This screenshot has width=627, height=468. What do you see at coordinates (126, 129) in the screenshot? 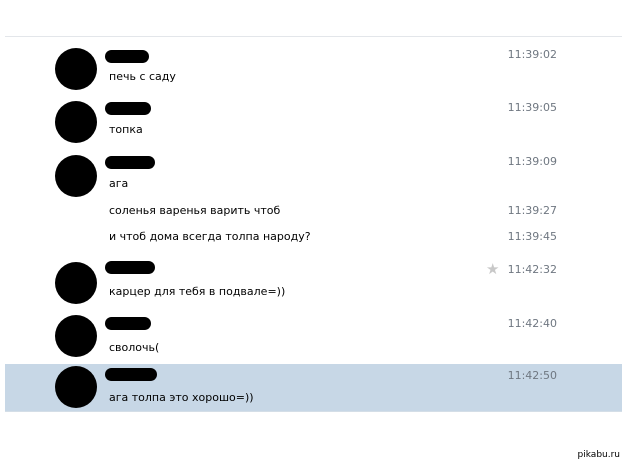
I see `message-text: топка` at bounding box center [126, 129].